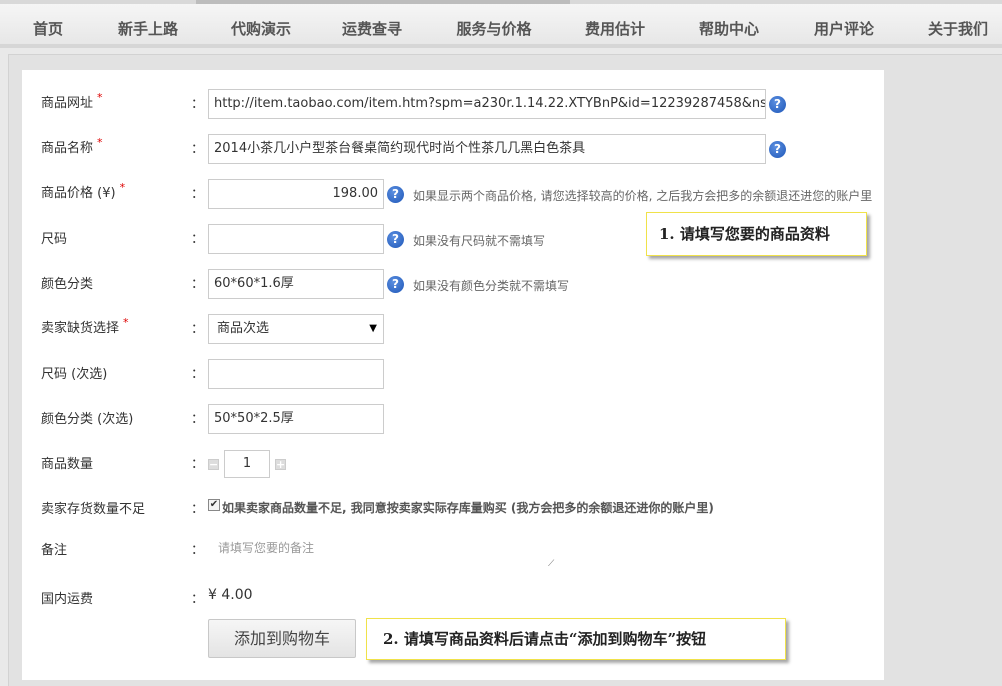 The width and height of the screenshot is (1002, 686). Describe the element at coordinates (729, 28) in the screenshot. I see `nav-help-center: 帮助中心` at that location.